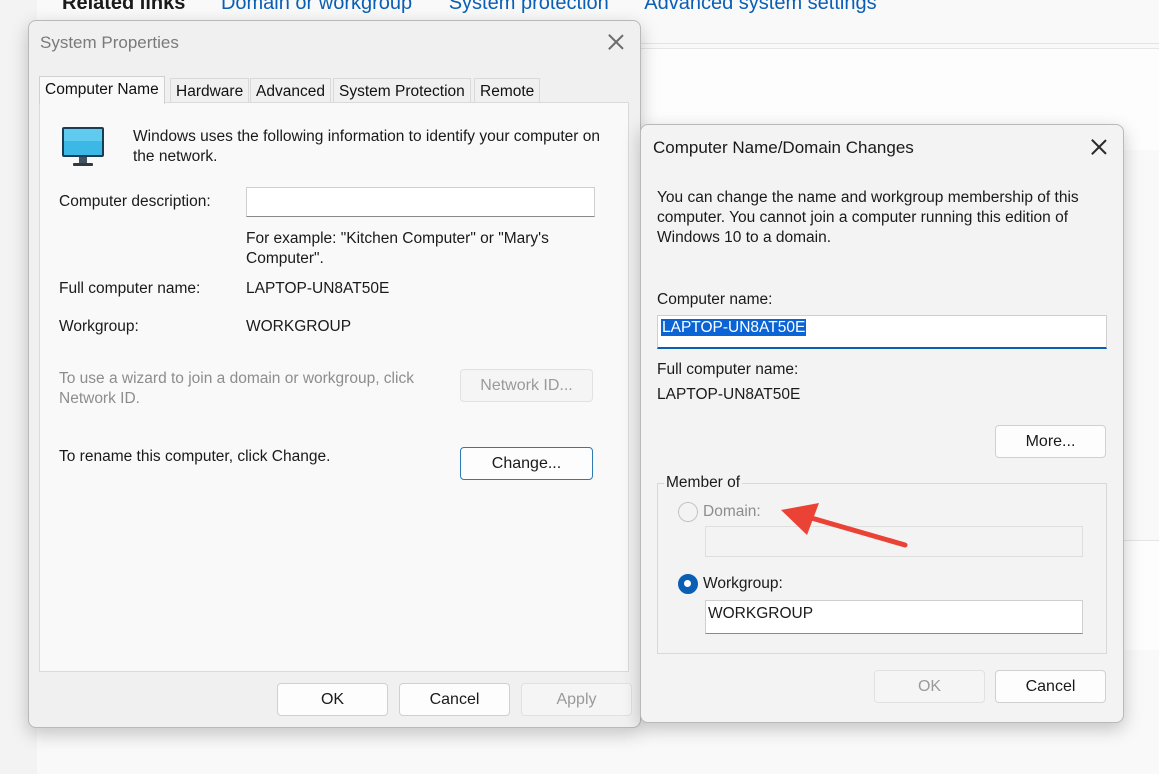  I want to click on workgroup-radio, so click(688, 584).